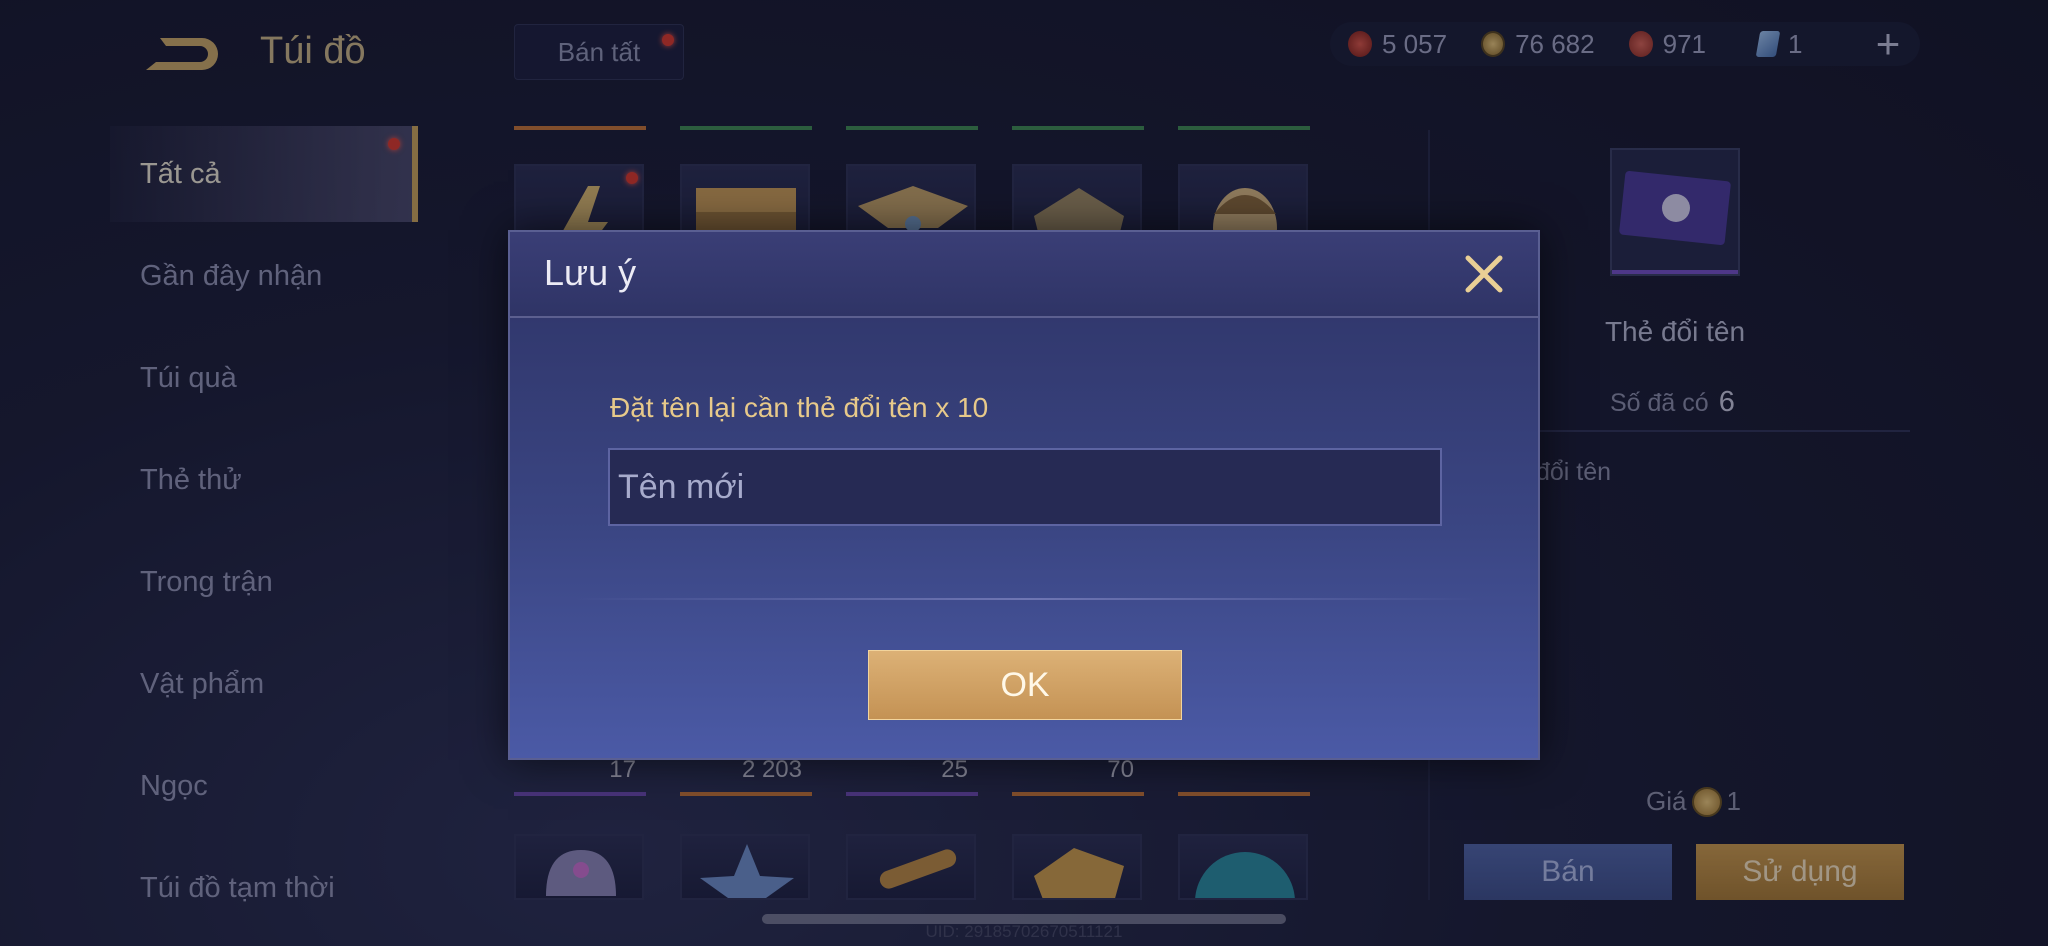 This screenshot has height=946, width=2048. Describe the element at coordinates (1484, 274) in the screenshot. I see `close-icon` at that location.